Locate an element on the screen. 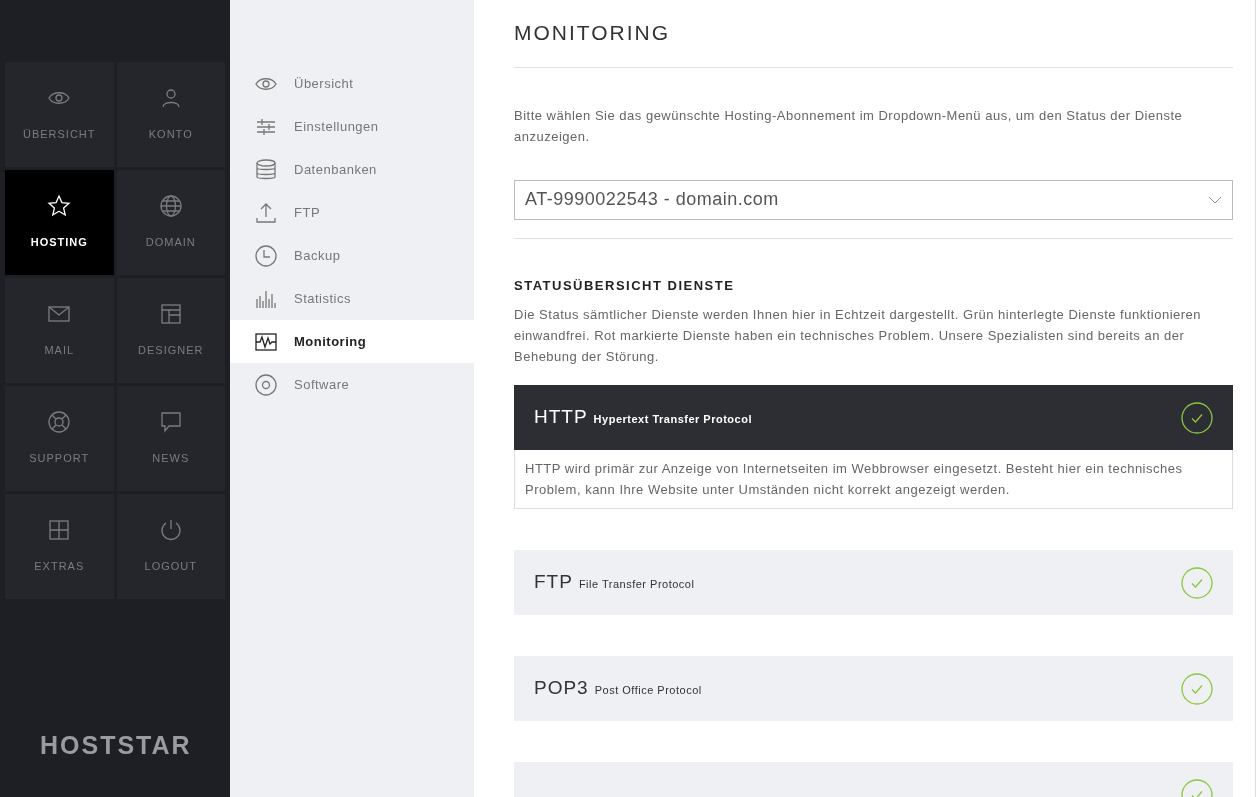 This screenshot has width=1256, height=797. plus-square-icon is located at coordinates (59, 530).